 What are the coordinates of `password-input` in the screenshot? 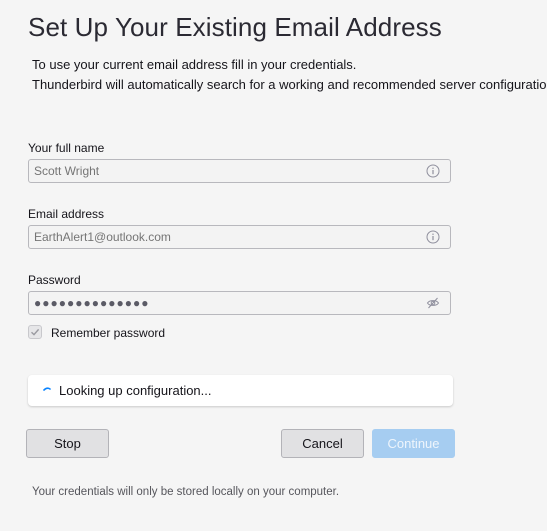 It's located at (226, 303).